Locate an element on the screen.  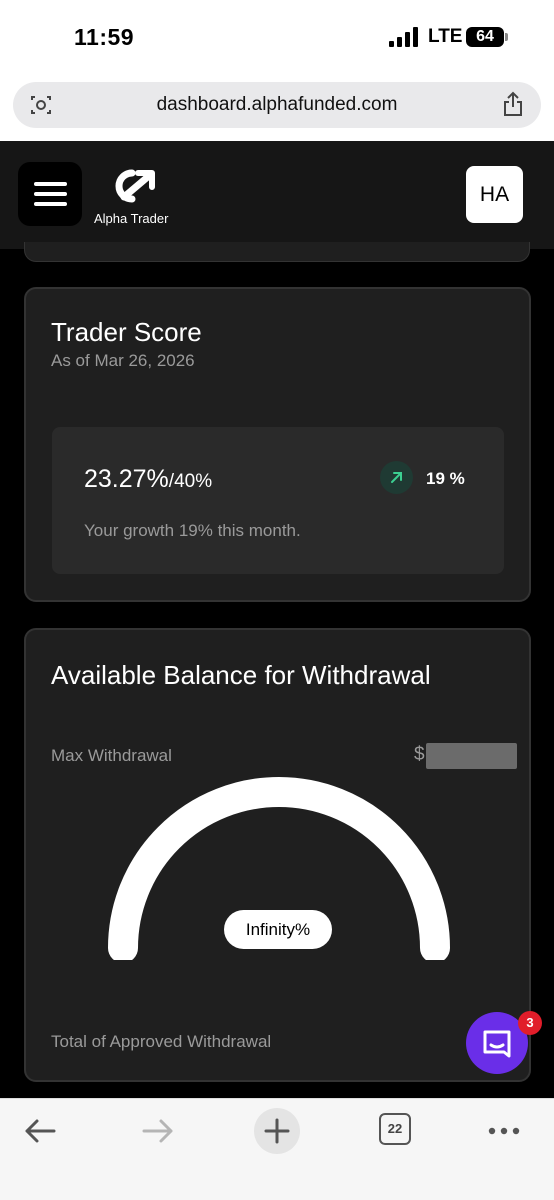
growth-text: Your growth 19% this month. is located at coordinates (192, 530).